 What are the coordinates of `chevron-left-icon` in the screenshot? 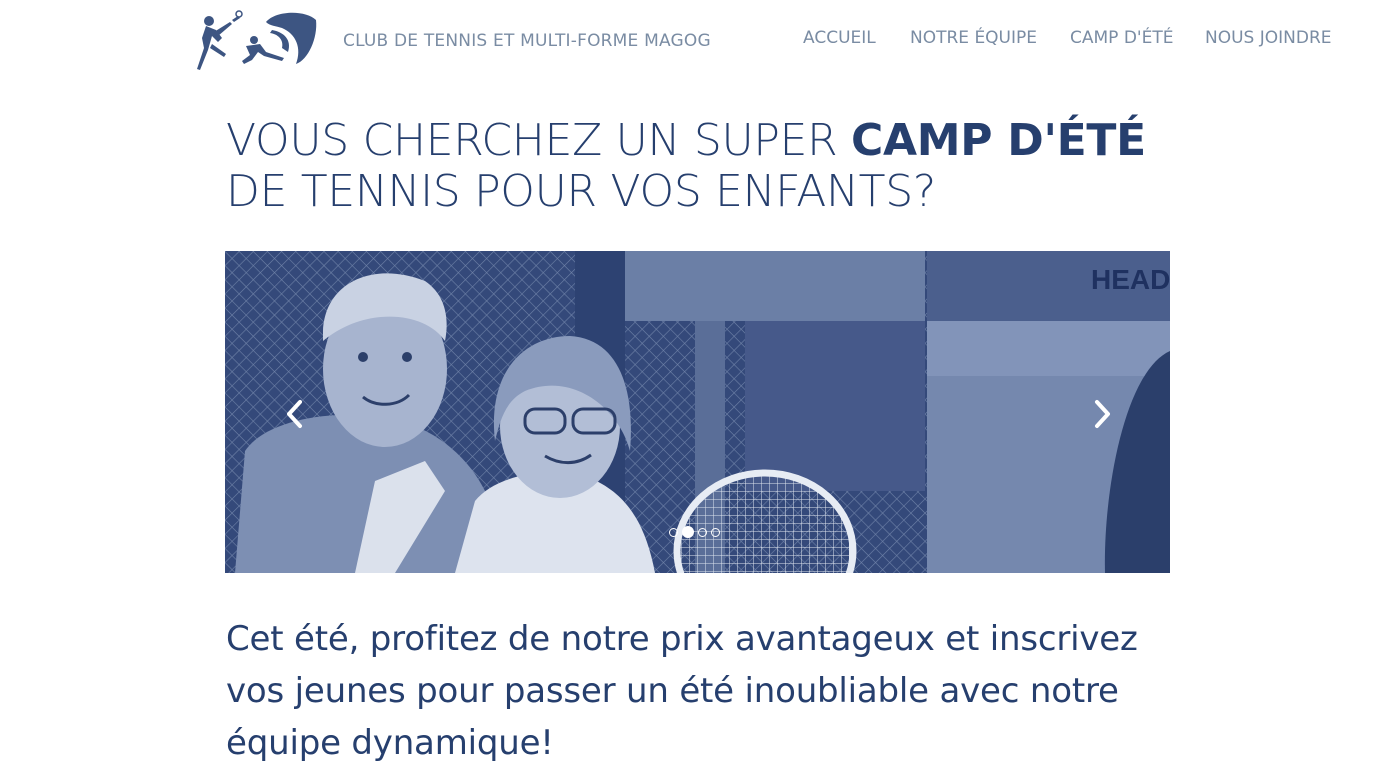 It's located at (294, 414).